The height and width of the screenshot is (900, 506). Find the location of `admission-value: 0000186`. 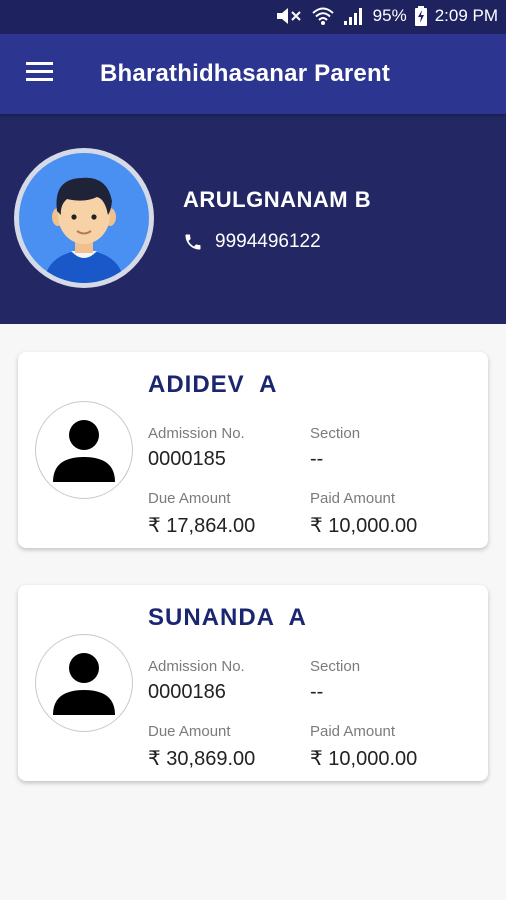

admission-value: 0000186 is located at coordinates (187, 692).